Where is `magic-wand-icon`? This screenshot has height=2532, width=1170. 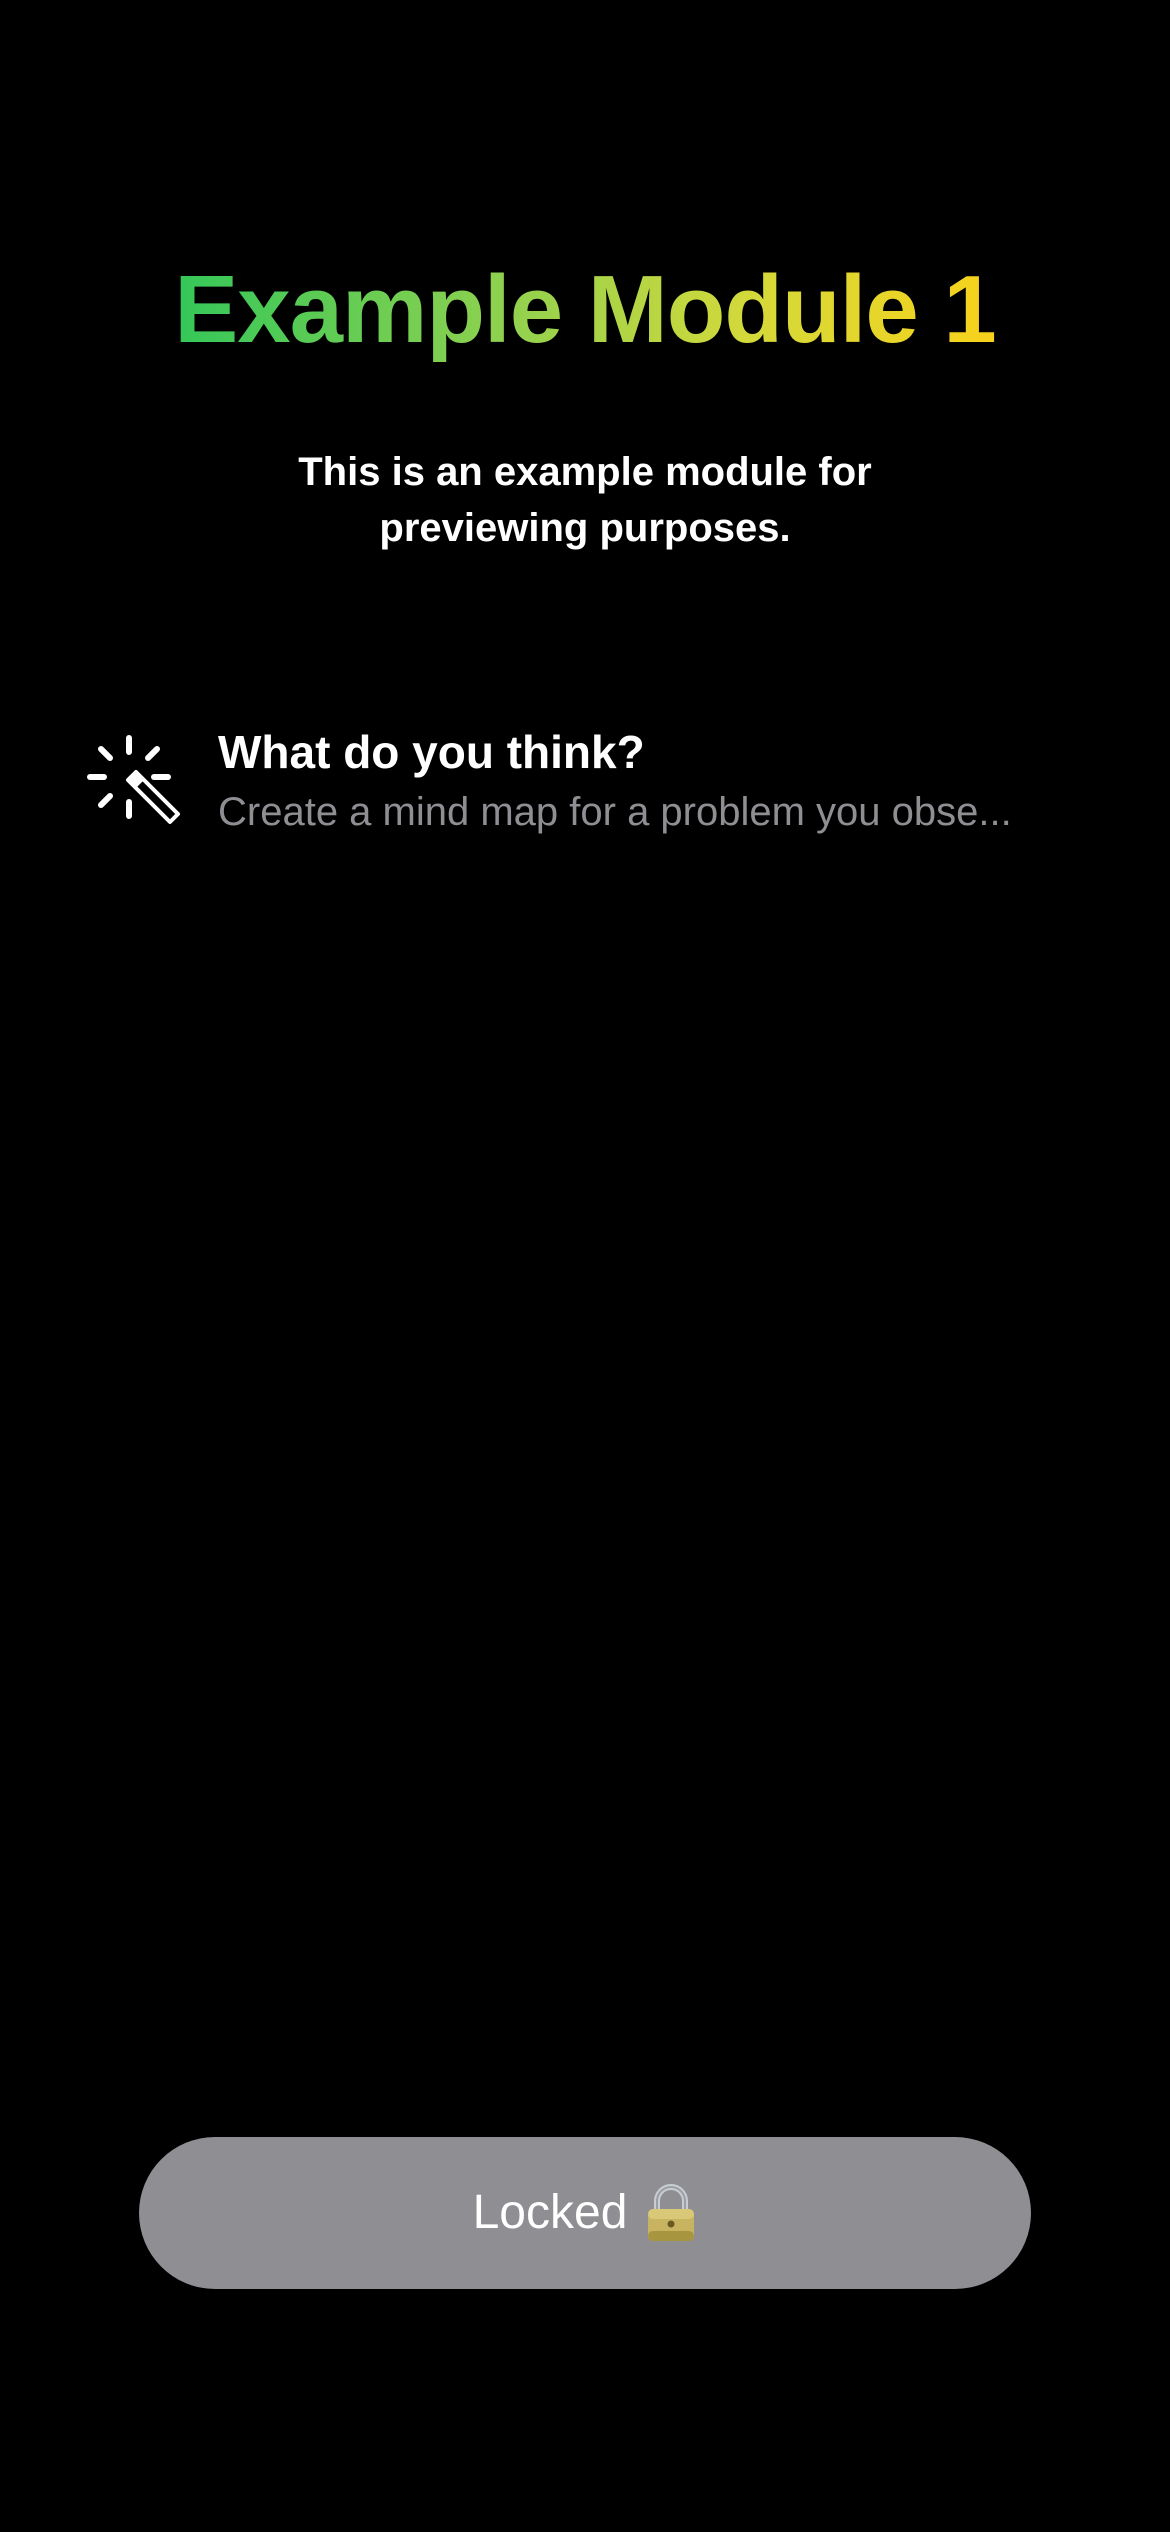
magic-wand-icon is located at coordinates (133, 779).